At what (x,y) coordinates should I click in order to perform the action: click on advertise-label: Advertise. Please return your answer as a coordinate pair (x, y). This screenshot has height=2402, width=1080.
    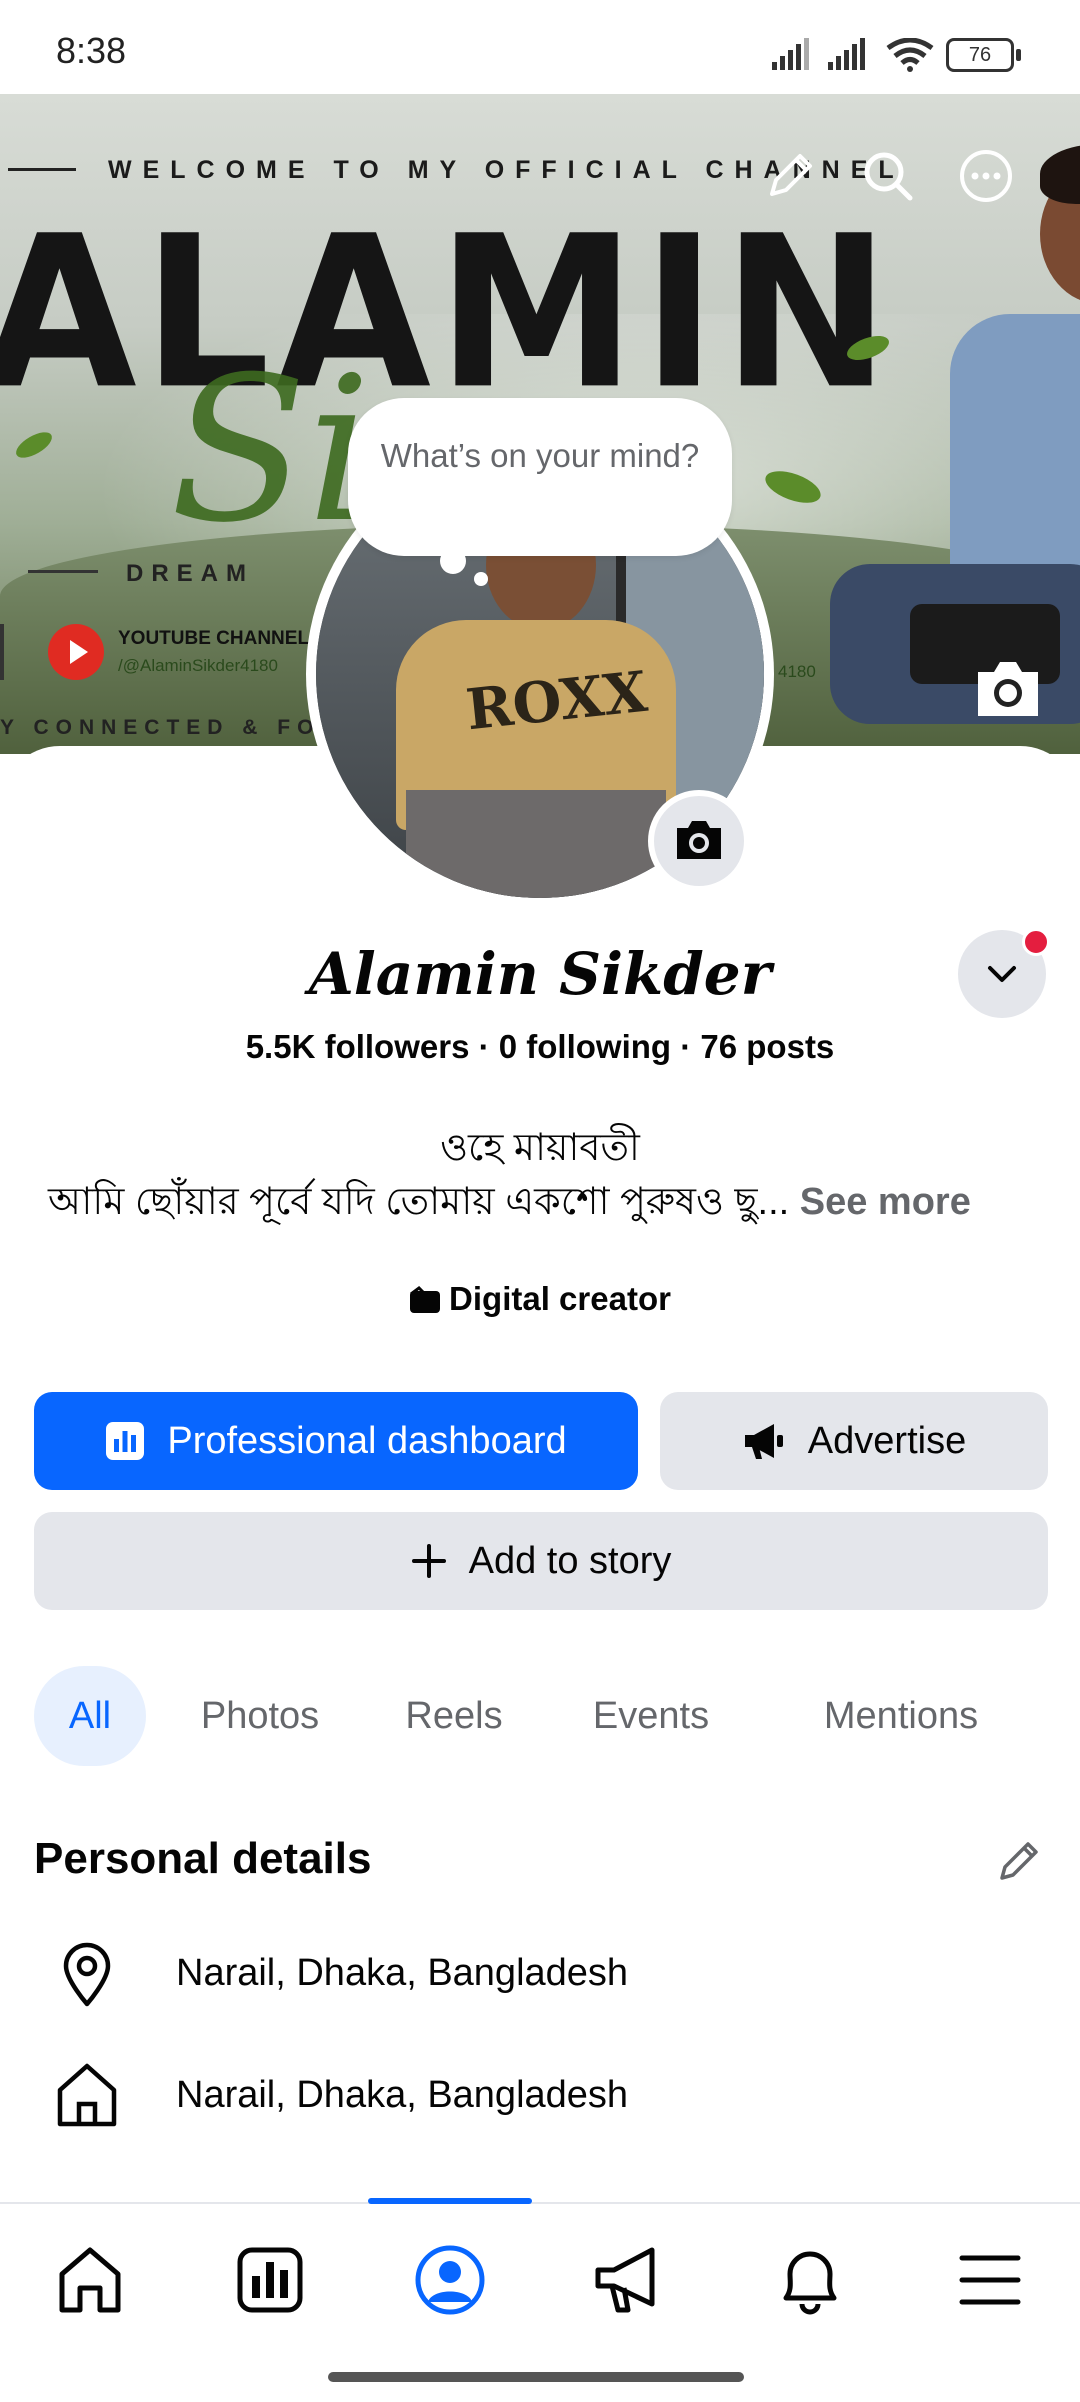
    Looking at the image, I should click on (887, 1440).